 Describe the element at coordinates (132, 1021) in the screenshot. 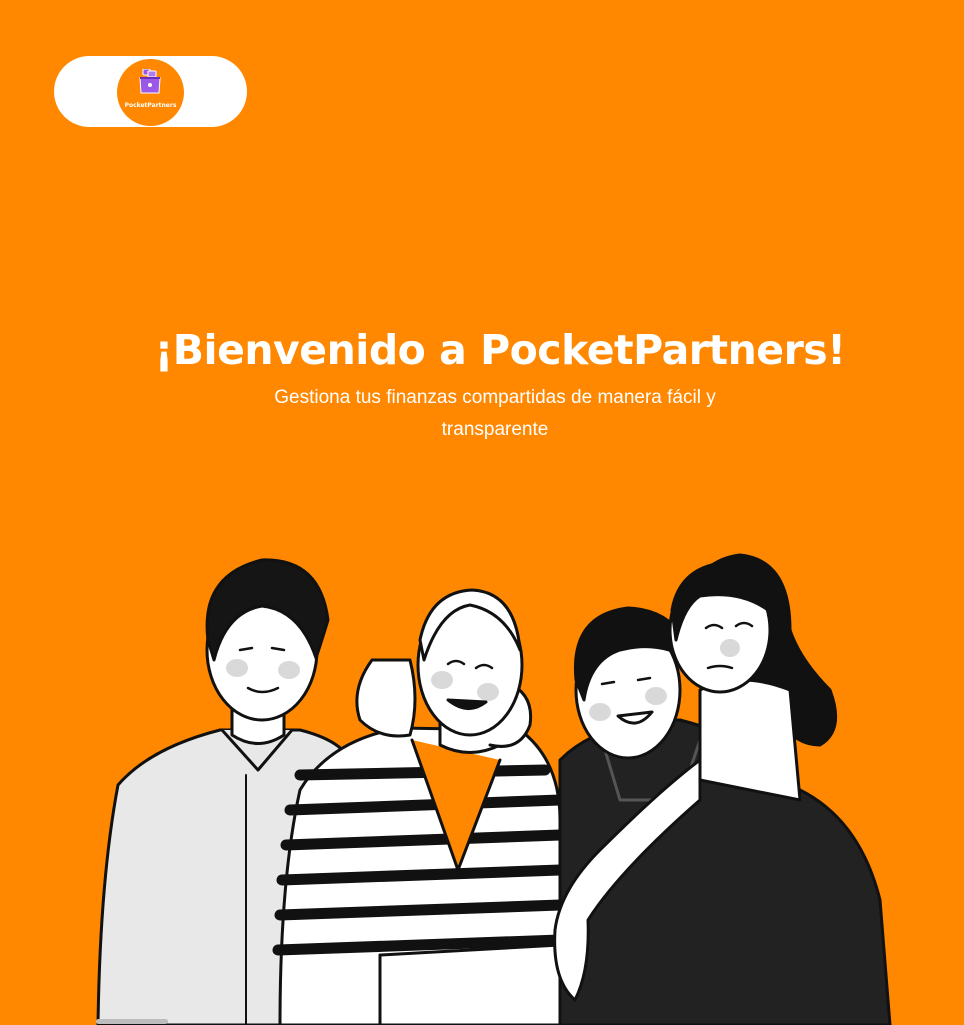

I see `scrollbar-thumb` at that location.